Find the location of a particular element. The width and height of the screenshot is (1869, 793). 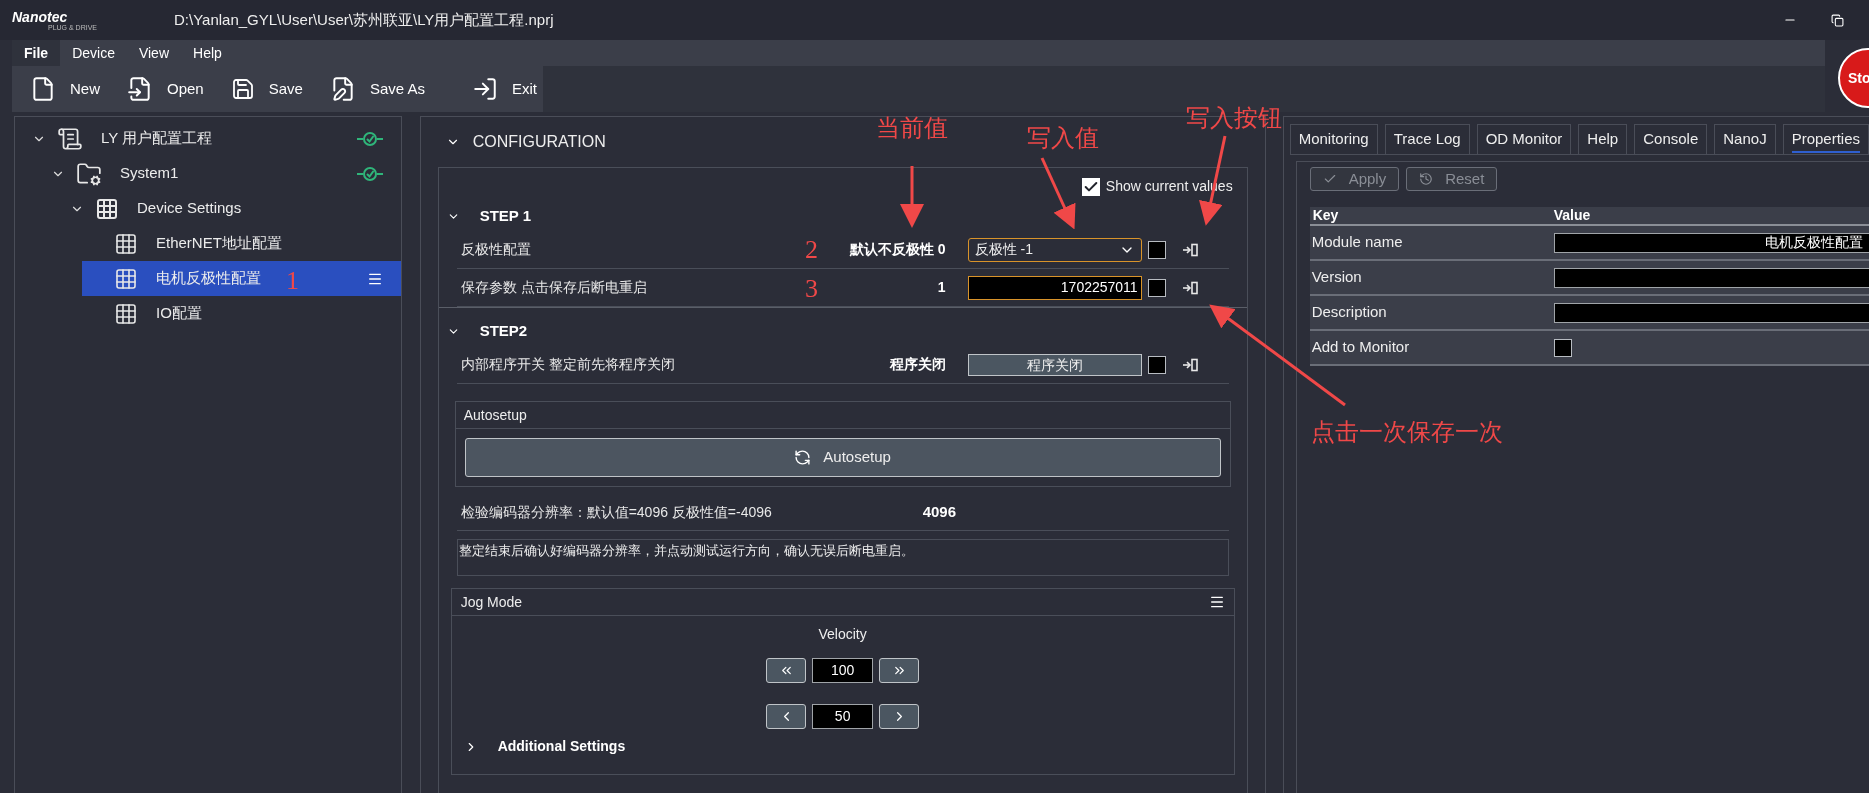

tree-label: EtherNET地址配置 is located at coordinates (219, 243).